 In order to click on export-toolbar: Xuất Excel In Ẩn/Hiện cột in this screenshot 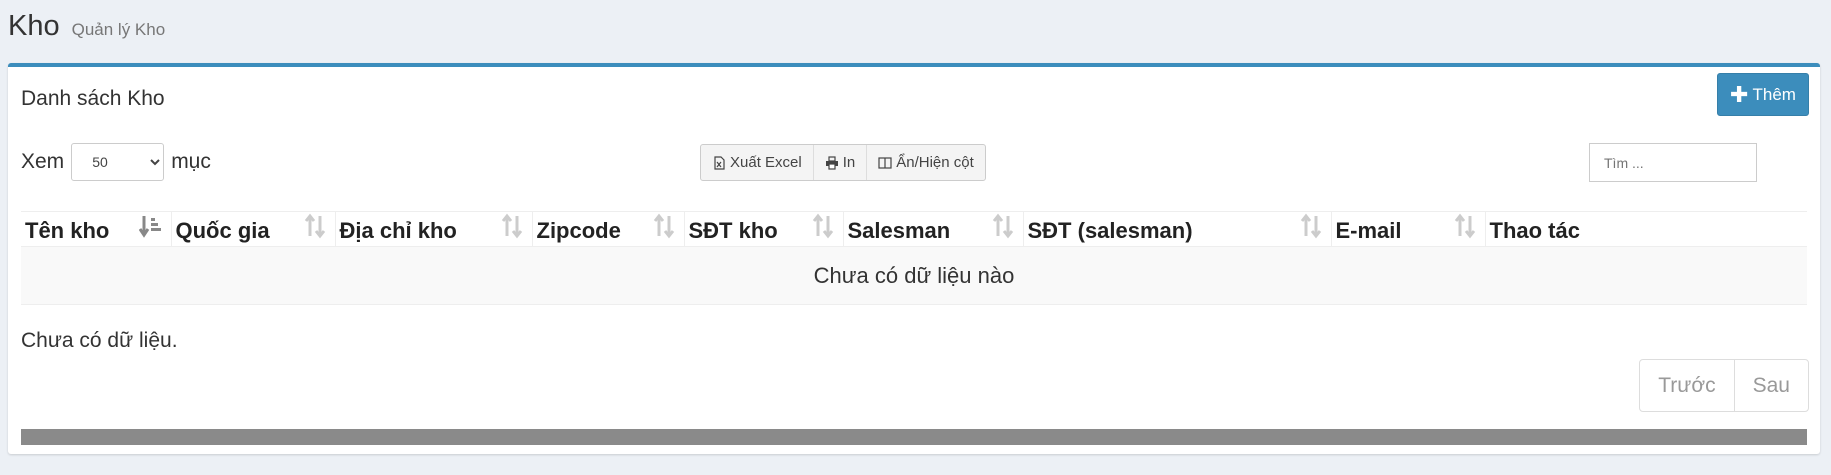, I will do `click(843, 162)`.